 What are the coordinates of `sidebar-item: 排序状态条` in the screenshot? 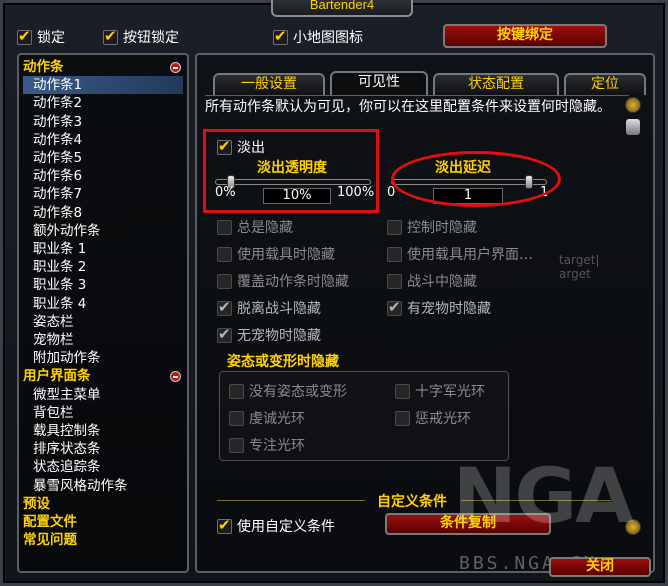 It's located at (103, 449).